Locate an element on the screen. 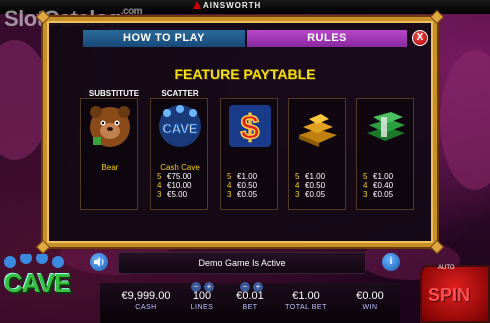 The height and width of the screenshot is (323, 490). lines-value: 100 is located at coordinates (202, 296).